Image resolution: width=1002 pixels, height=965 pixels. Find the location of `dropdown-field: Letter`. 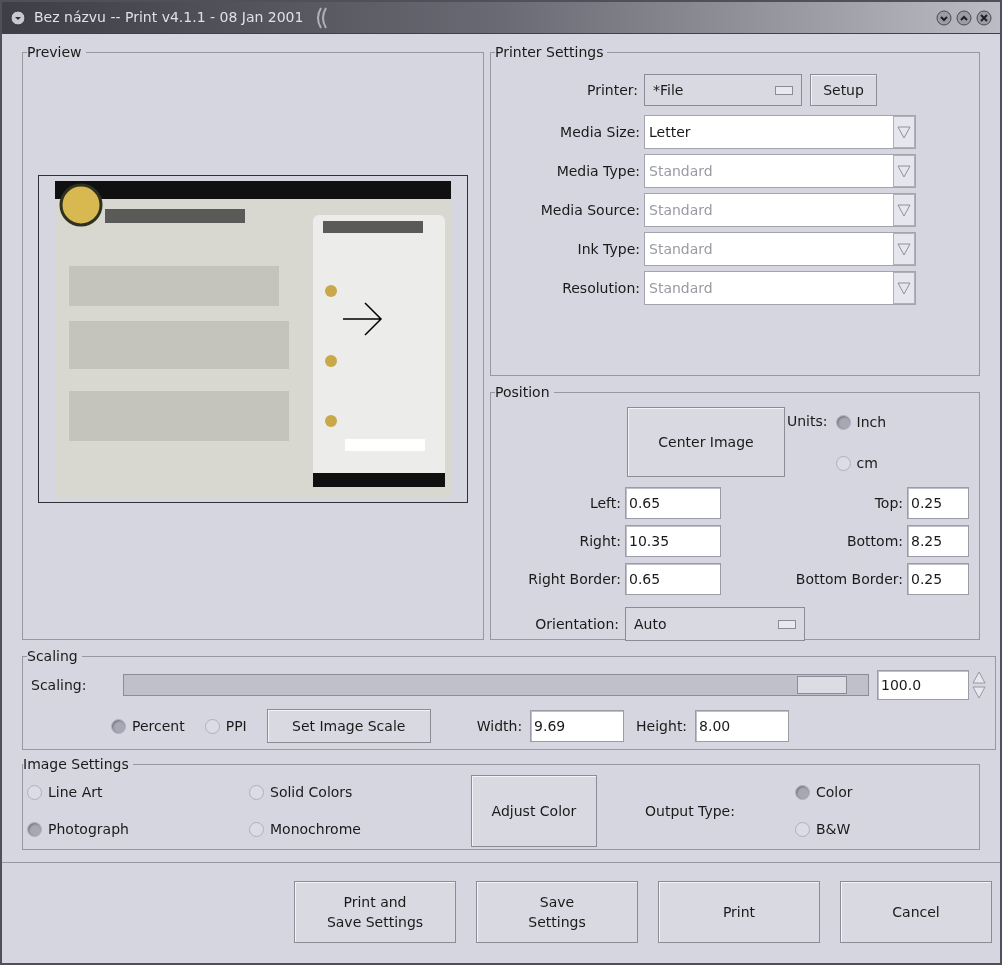

dropdown-field: Letter is located at coordinates (780, 132).